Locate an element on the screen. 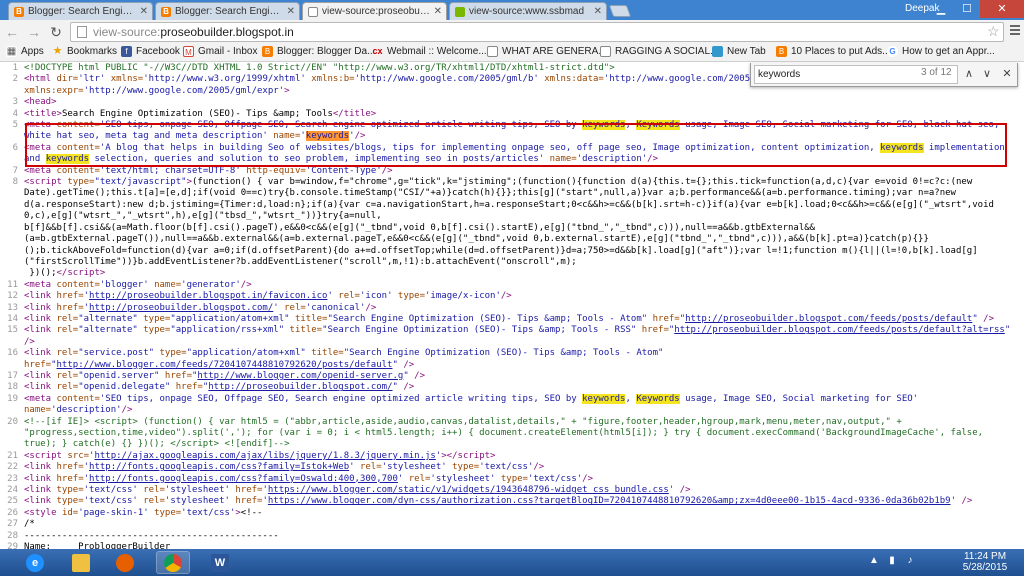 Image resolution: width=1024 pixels, height=576 pixels. line-number: 17 is located at coordinates (12, 375).